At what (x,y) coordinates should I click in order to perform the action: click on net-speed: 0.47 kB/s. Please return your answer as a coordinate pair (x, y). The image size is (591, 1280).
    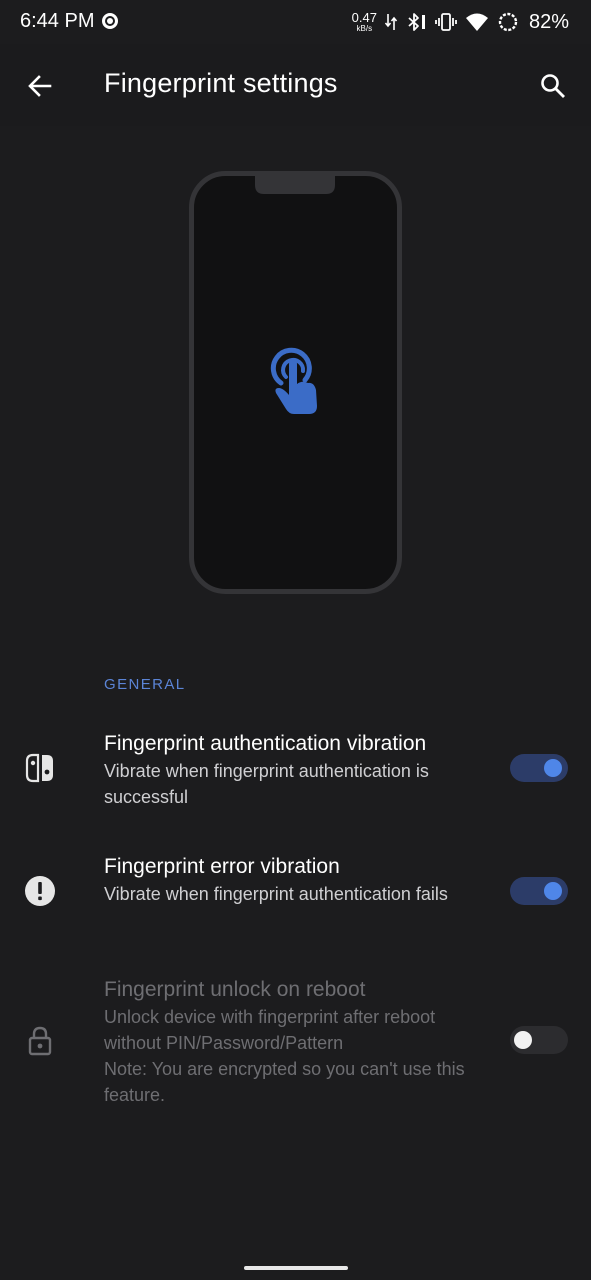
    Looking at the image, I should click on (364, 22).